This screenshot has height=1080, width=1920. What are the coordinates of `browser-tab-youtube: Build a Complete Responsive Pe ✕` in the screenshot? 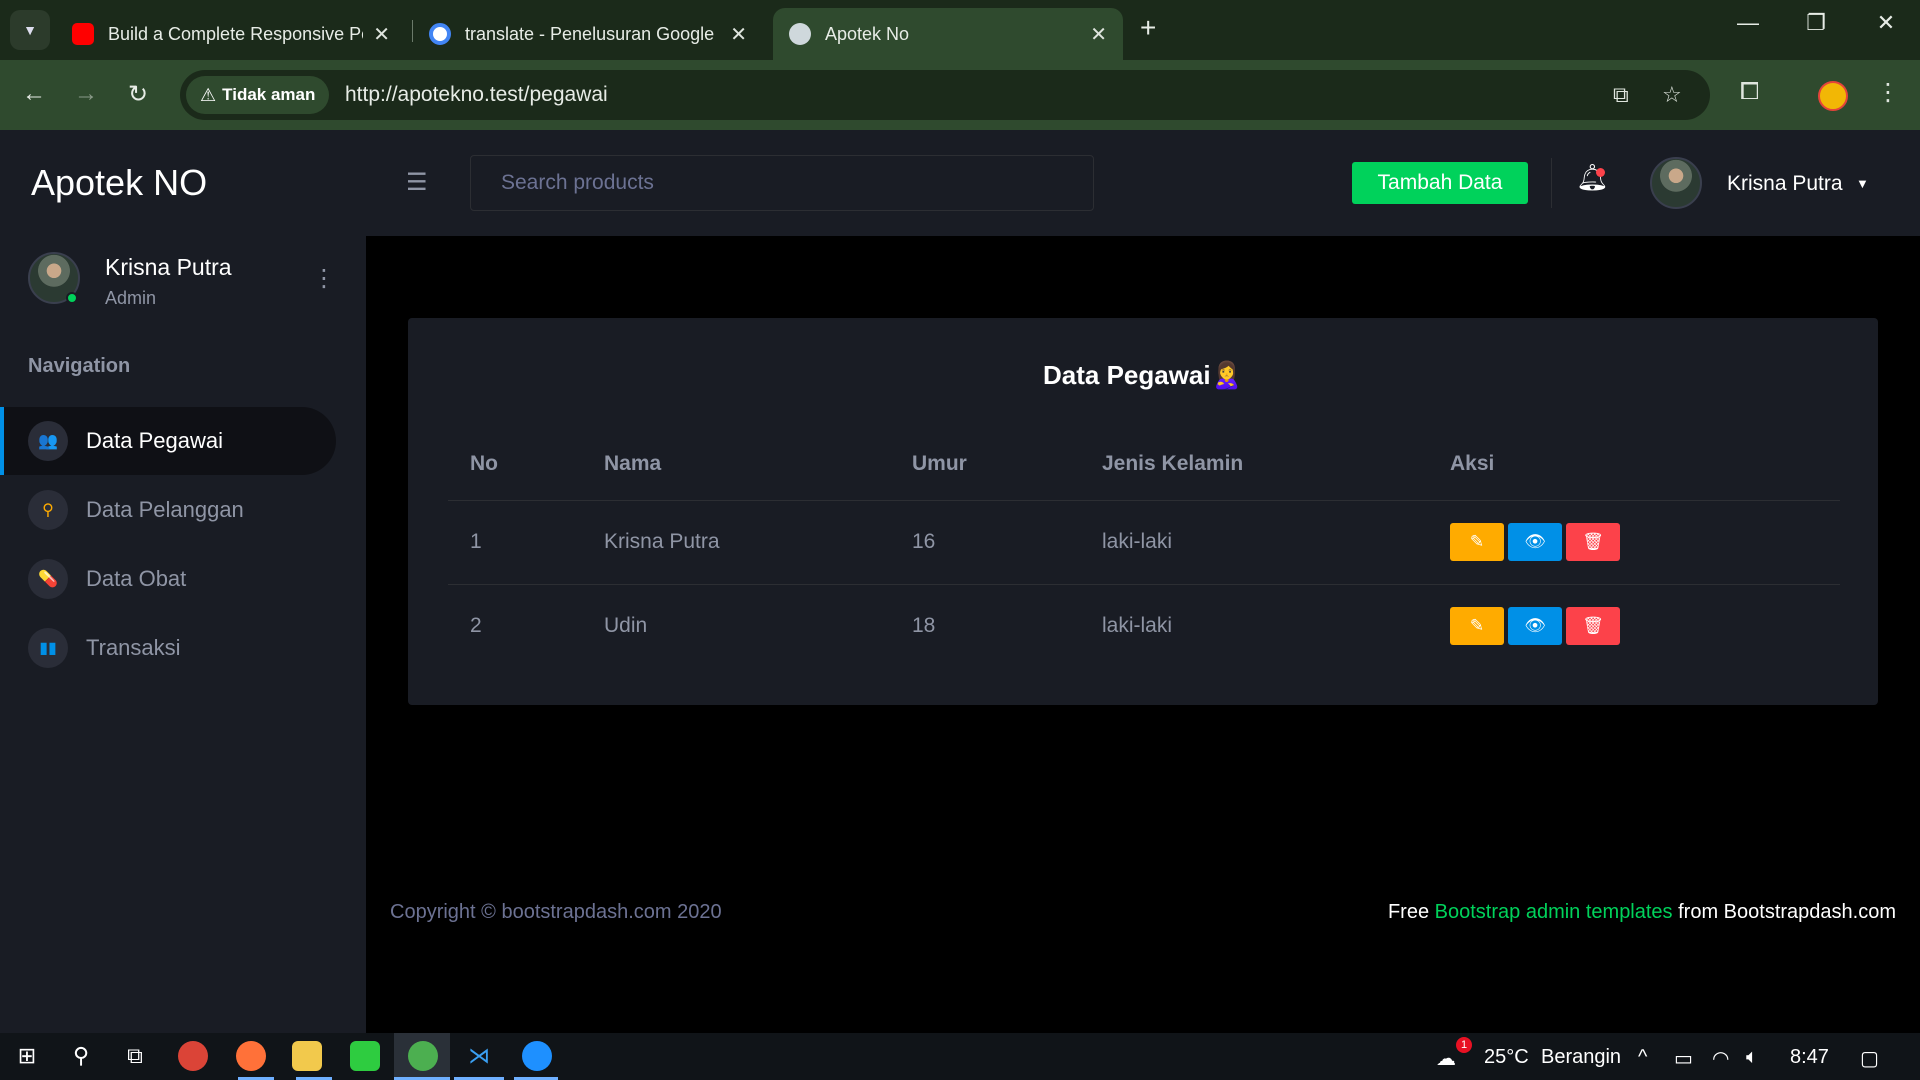 It's located at (231, 34).